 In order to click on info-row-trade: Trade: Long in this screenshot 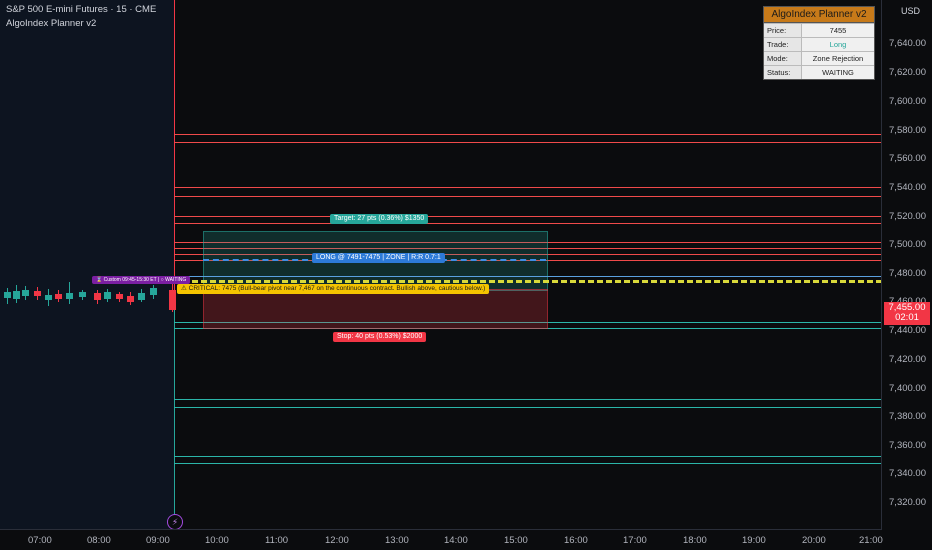, I will do `click(819, 44)`.